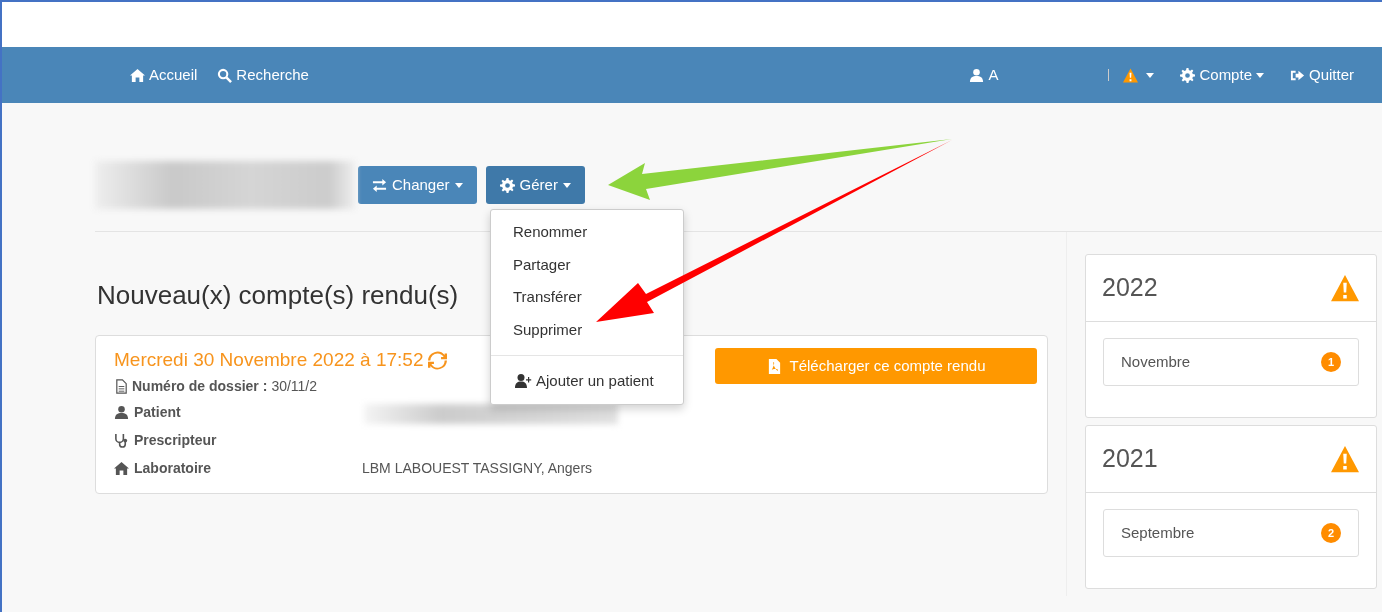 Image resolution: width=1382 pixels, height=612 pixels. Describe the element at coordinates (1322, 75) in the screenshot. I see `logout-link: Quitter` at that location.